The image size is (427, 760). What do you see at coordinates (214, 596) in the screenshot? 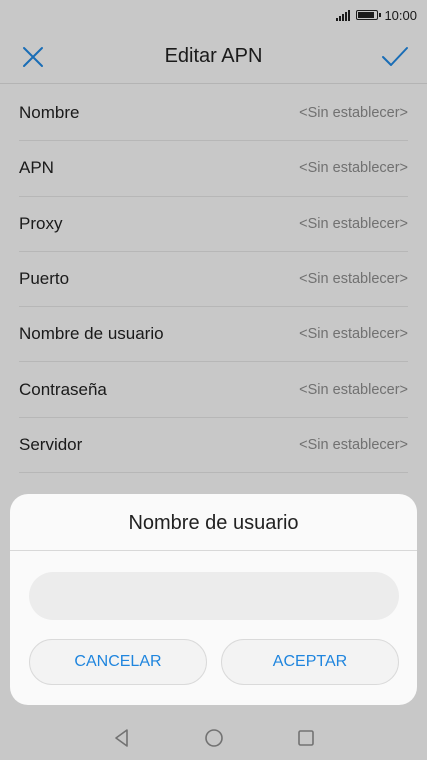
I see `username-input` at bounding box center [214, 596].